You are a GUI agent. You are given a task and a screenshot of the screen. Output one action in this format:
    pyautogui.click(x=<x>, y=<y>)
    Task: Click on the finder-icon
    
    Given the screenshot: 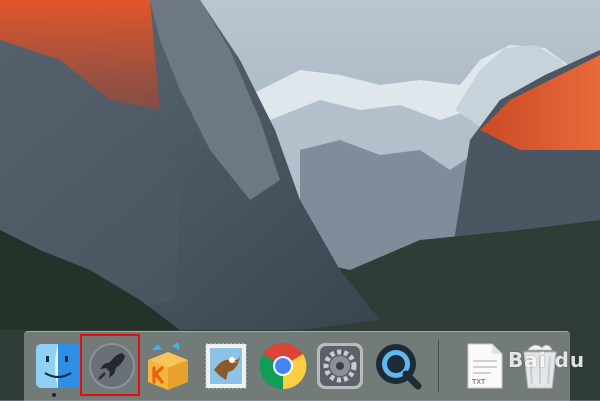 What is the action you would take?
    pyautogui.click(x=58, y=366)
    